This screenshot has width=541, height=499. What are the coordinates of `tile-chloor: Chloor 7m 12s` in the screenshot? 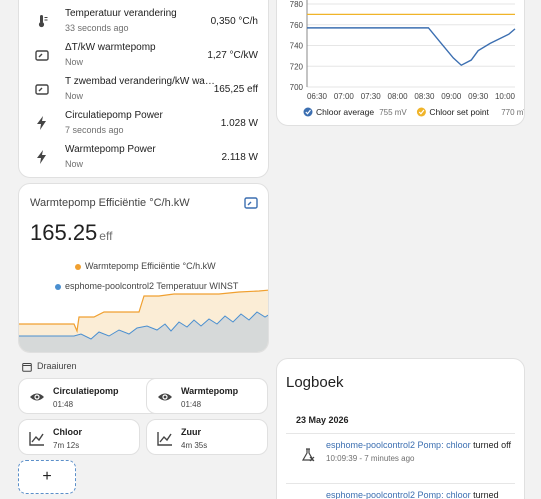 It's located at (79, 437).